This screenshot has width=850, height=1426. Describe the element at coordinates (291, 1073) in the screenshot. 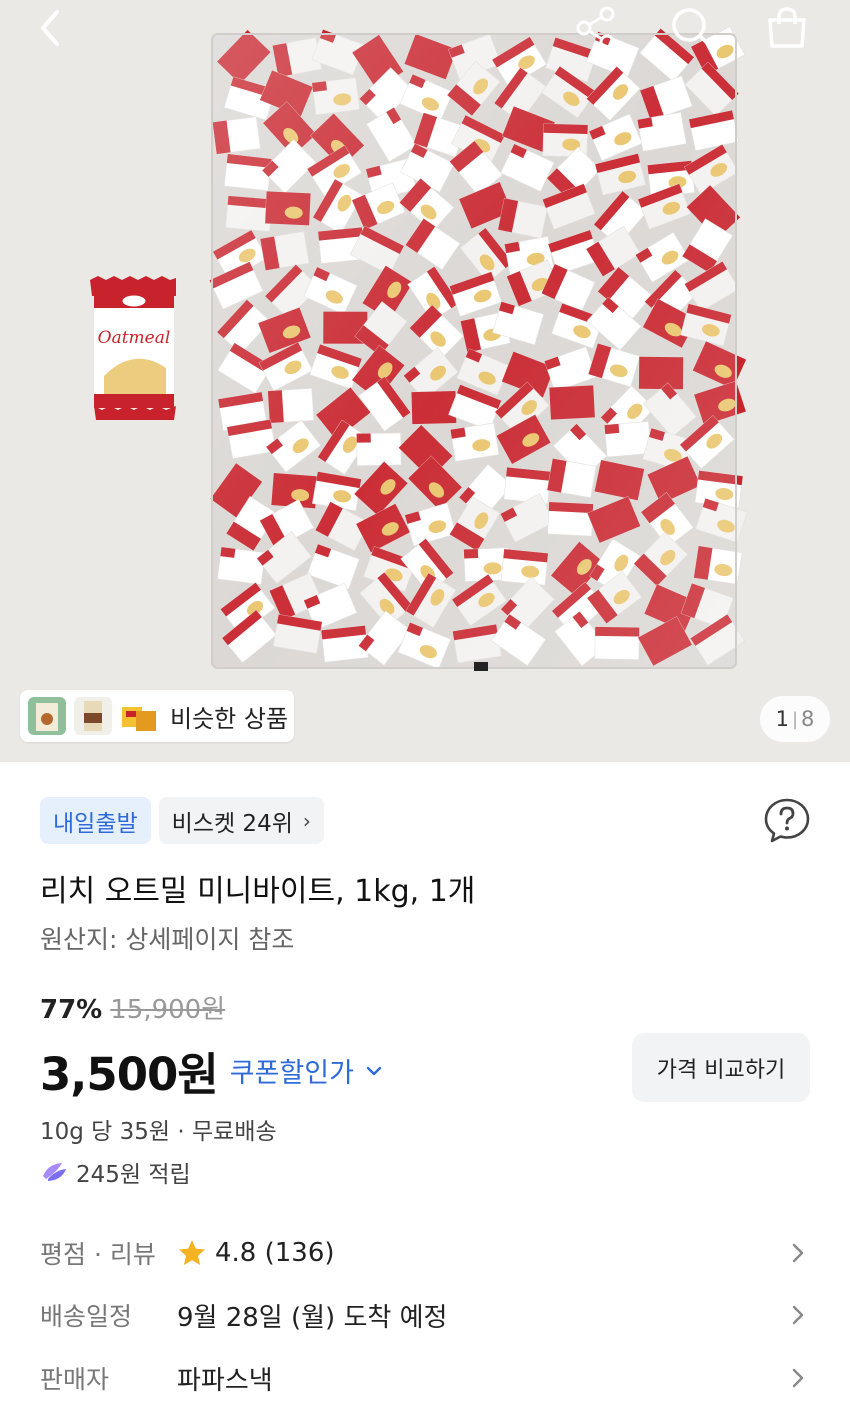

I see `coupon-label: 쿠폰할인가` at that location.